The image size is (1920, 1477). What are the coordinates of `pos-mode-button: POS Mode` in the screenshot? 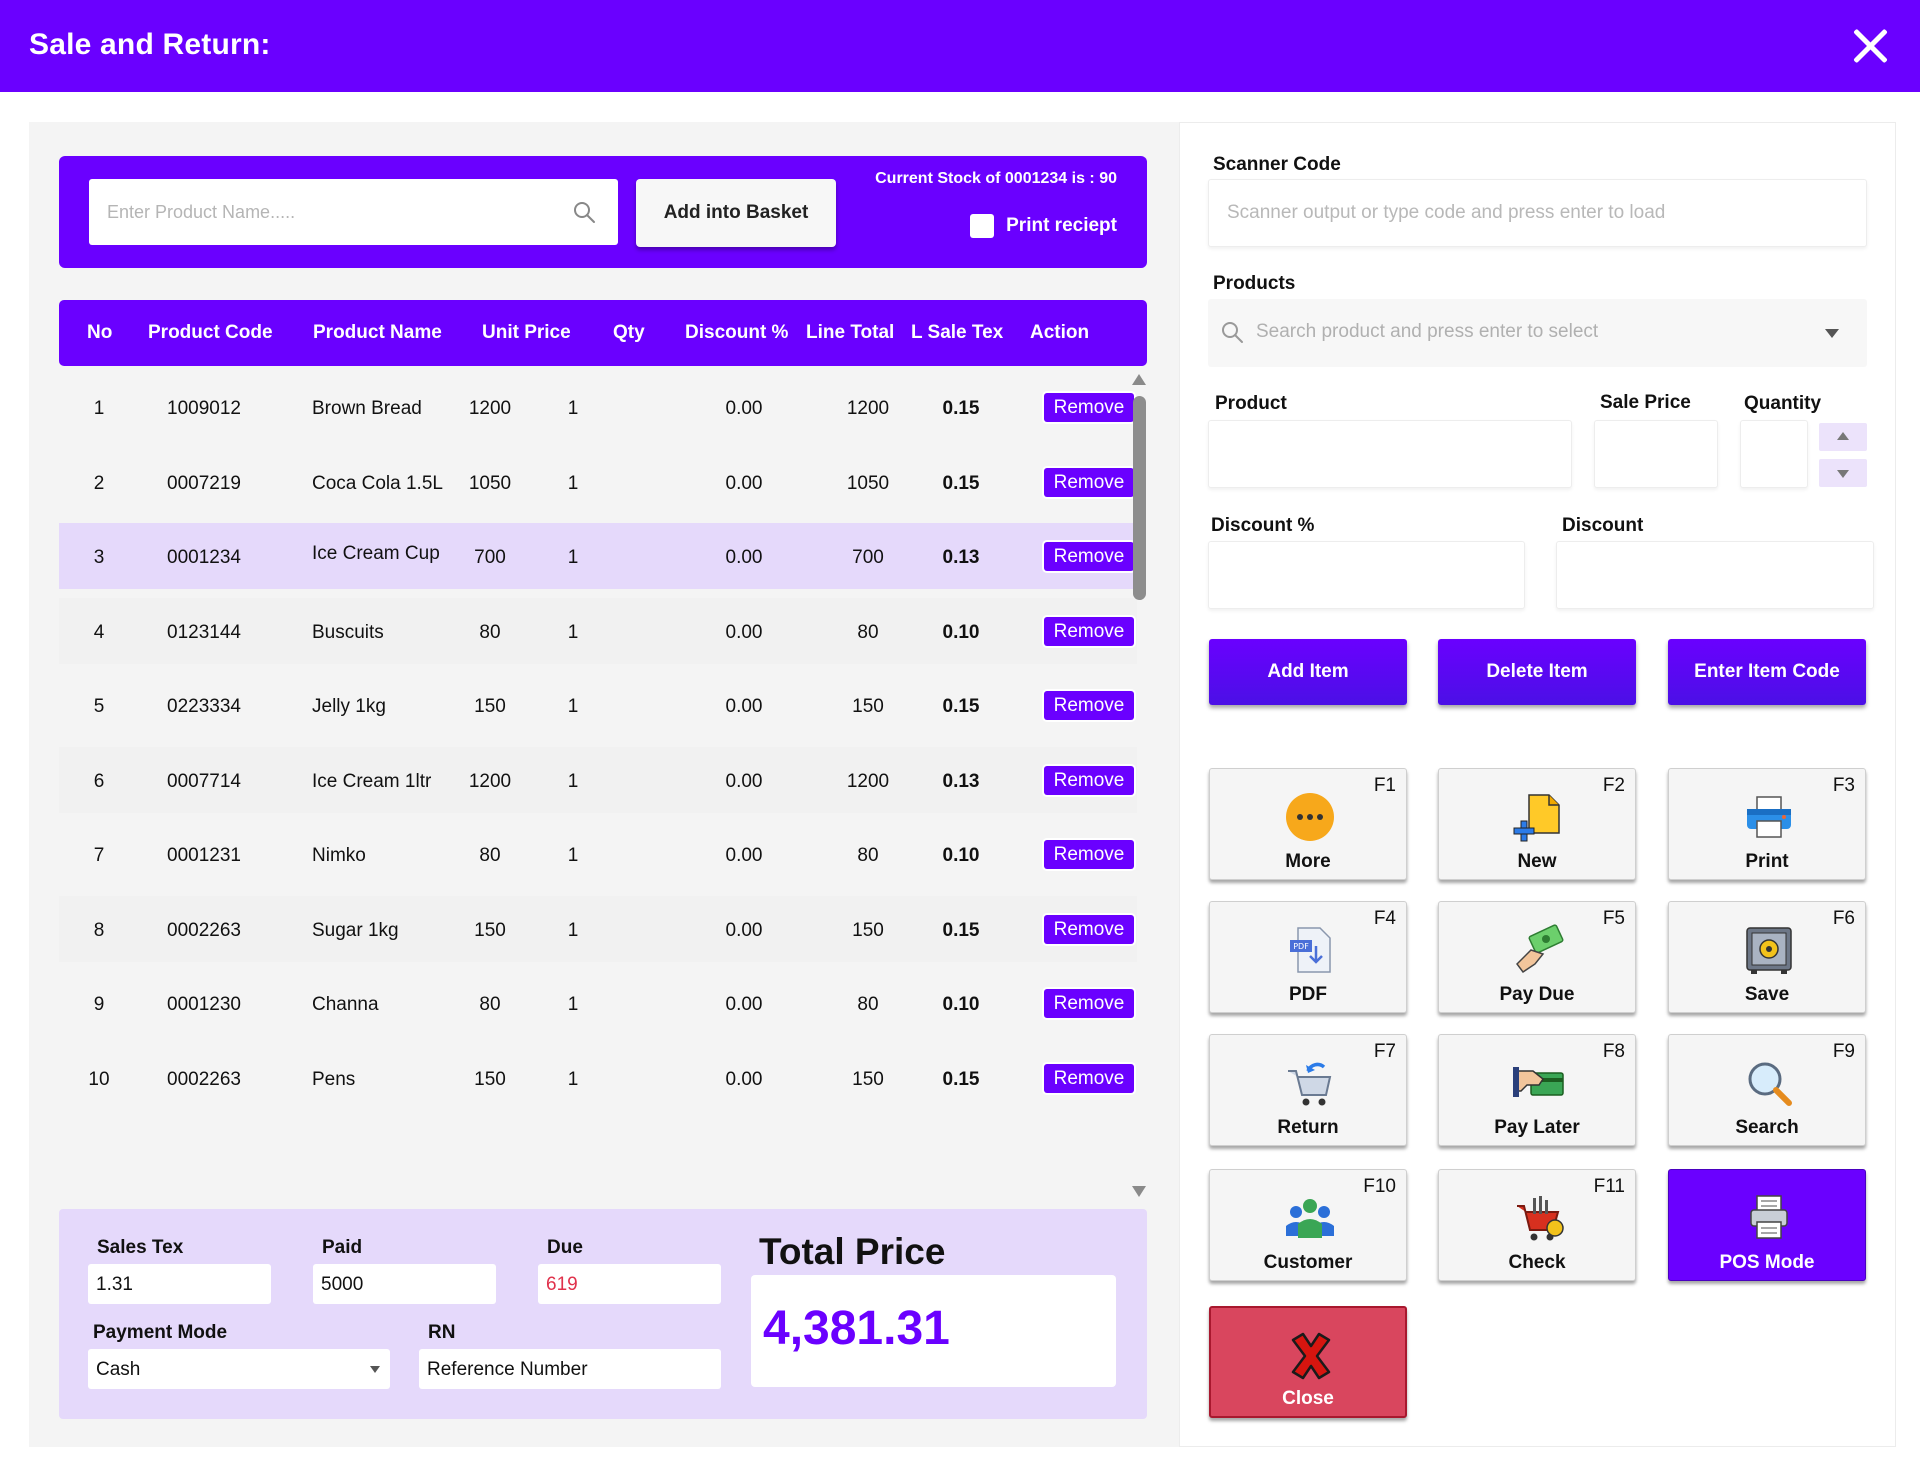 It's located at (1767, 1225).